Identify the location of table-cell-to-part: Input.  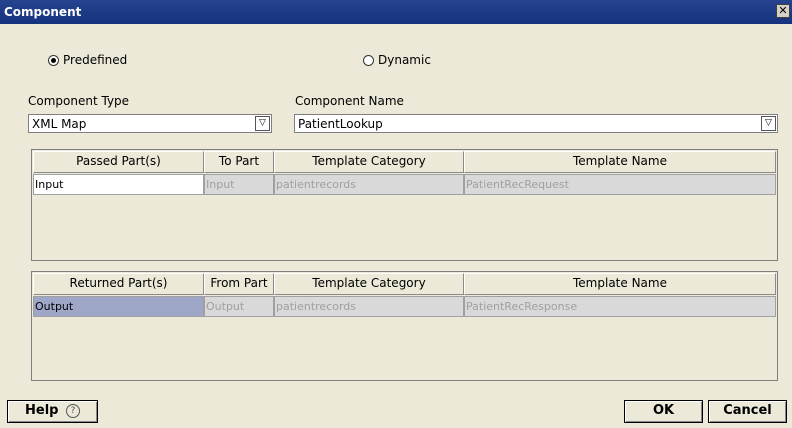
(239, 184).